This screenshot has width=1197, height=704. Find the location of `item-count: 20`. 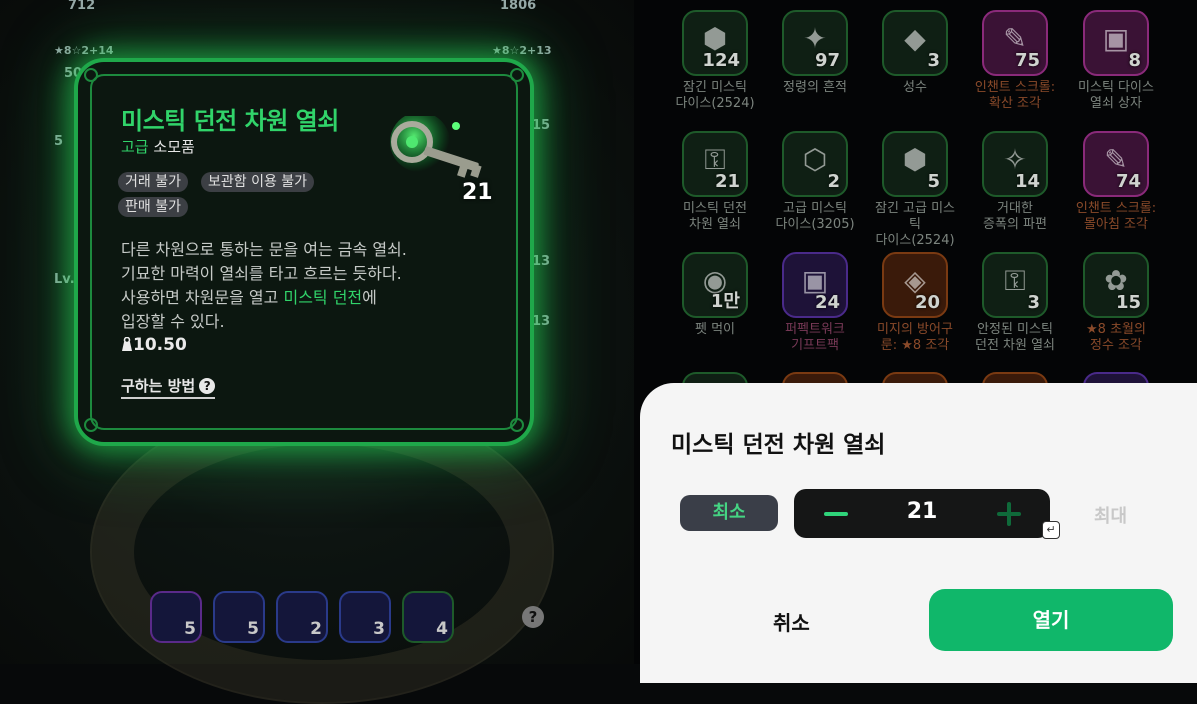

item-count: 20 is located at coordinates (927, 302).